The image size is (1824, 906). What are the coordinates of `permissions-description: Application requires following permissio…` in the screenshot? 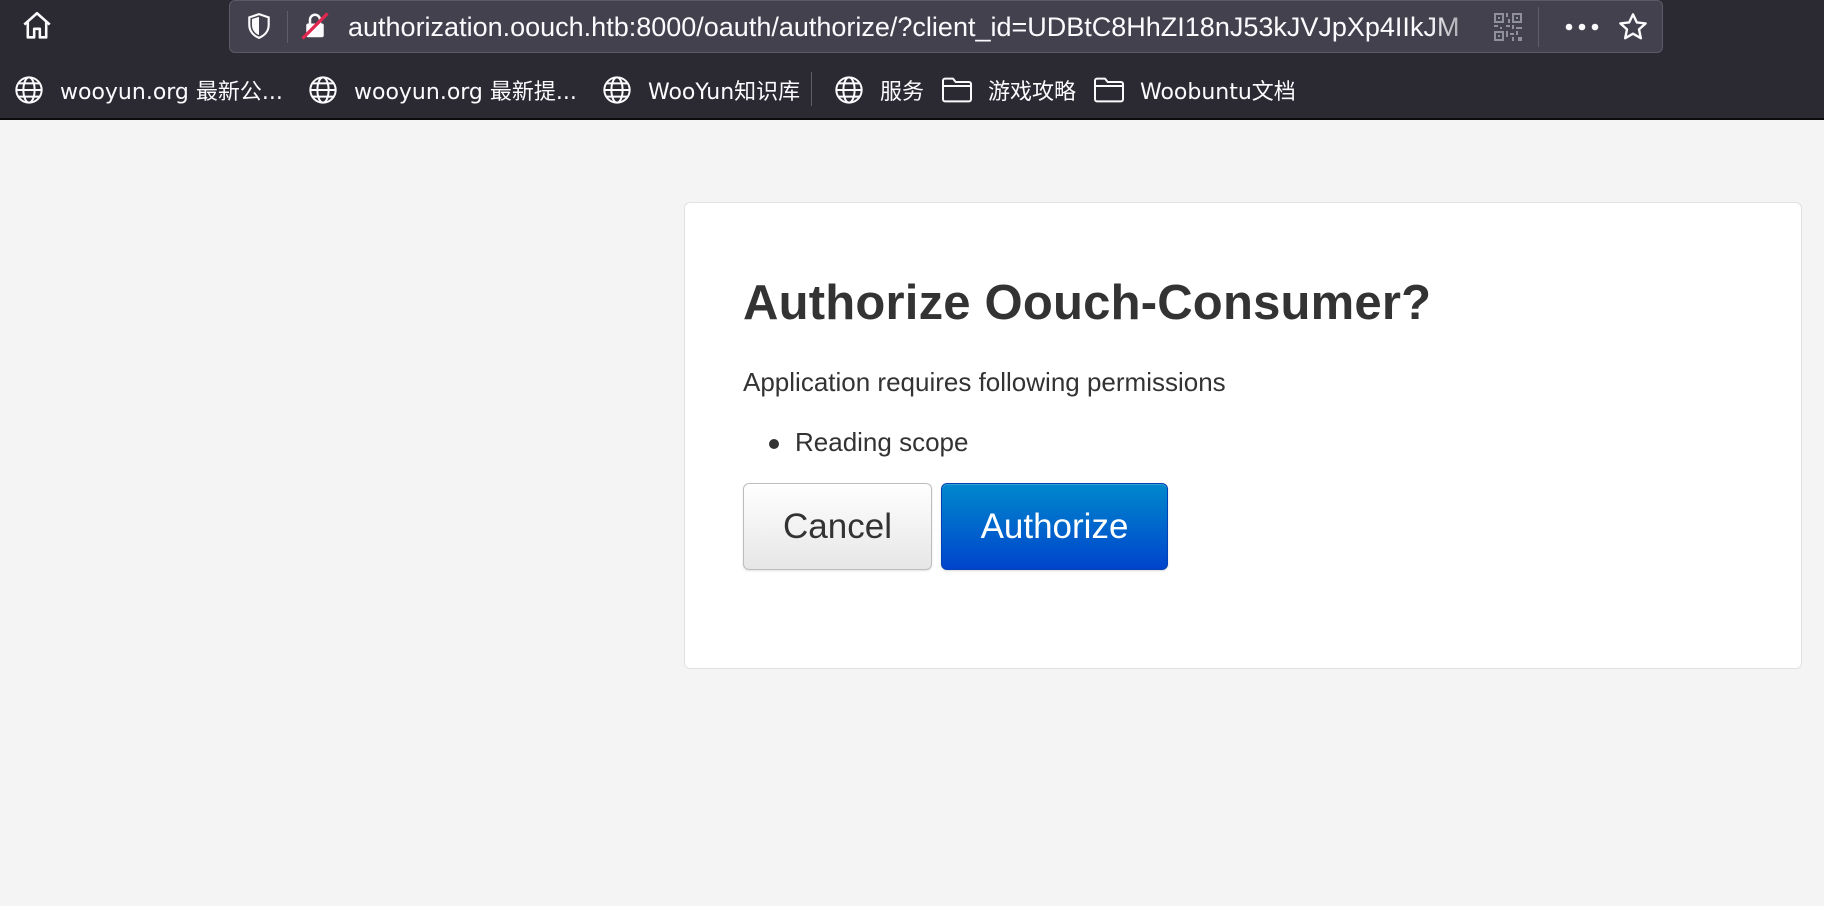 It's located at (984, 382).